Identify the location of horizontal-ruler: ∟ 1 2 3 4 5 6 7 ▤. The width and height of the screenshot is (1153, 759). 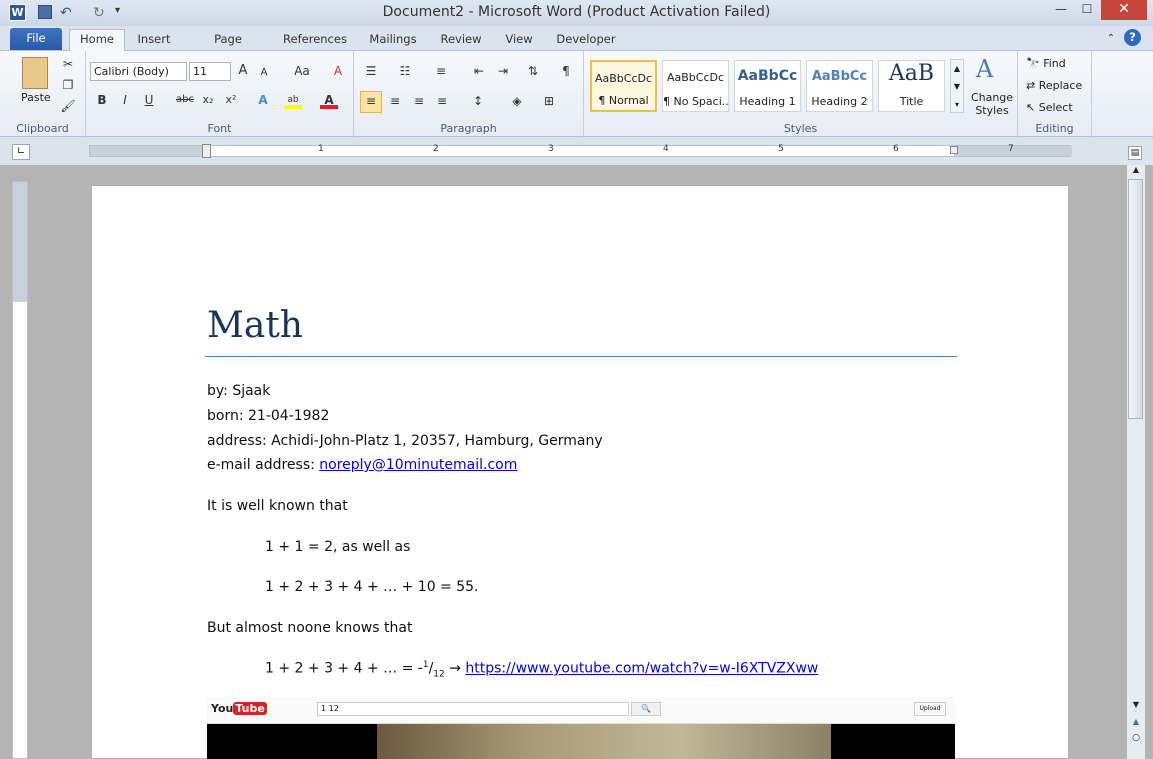
(576, 151).